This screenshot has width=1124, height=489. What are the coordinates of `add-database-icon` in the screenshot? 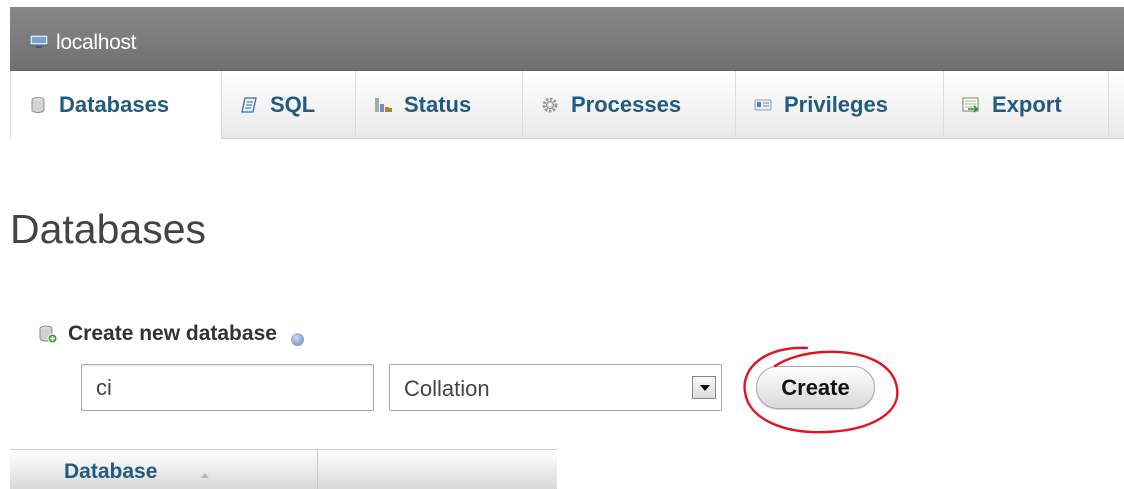 It's located at (48, 334).